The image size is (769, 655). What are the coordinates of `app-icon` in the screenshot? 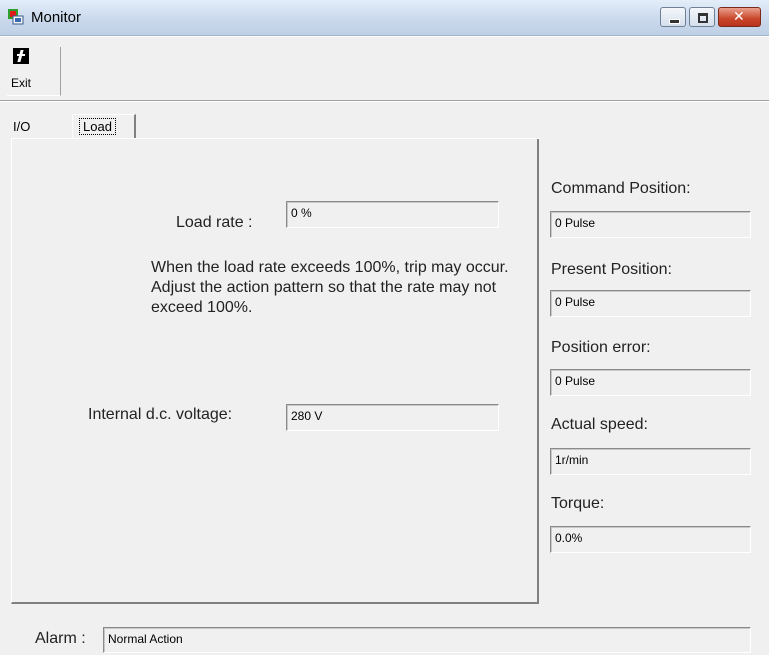 It's located at (16, 17).